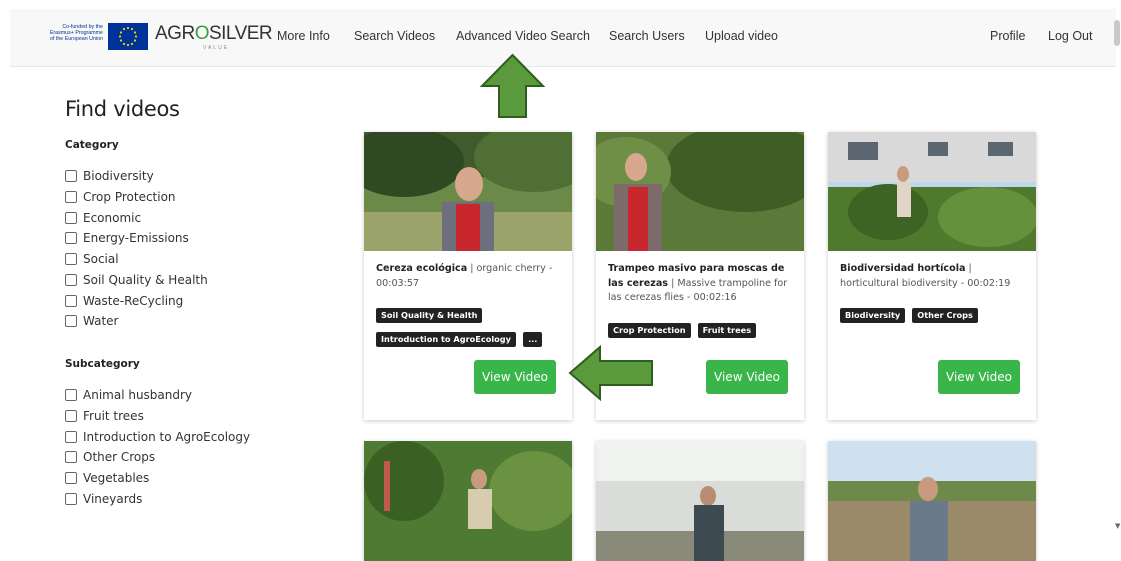 The height and width of the screenshot is (561, 1121). Describe the element at coordinates (214, 39) in the screenshot. I see `agrosilver-logo: AGROSILVER VALUE` at that location.